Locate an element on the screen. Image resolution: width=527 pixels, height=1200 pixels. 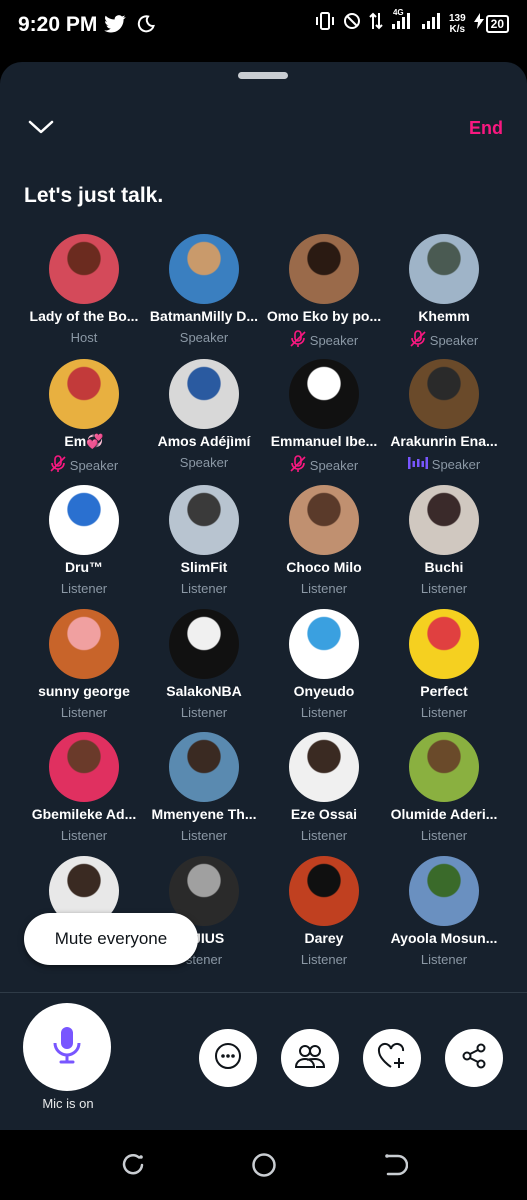
participant-card: Lady of the Bo... Host is located at coordinates (84, 294).